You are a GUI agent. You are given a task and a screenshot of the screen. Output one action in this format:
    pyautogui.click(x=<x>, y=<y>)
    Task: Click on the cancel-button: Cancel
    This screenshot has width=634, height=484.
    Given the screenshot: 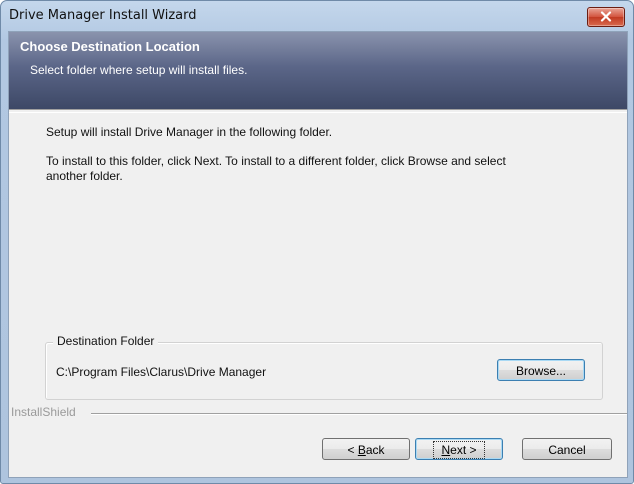 What is the action you would take?
    pyautogui.click(x=567, y=449)
    